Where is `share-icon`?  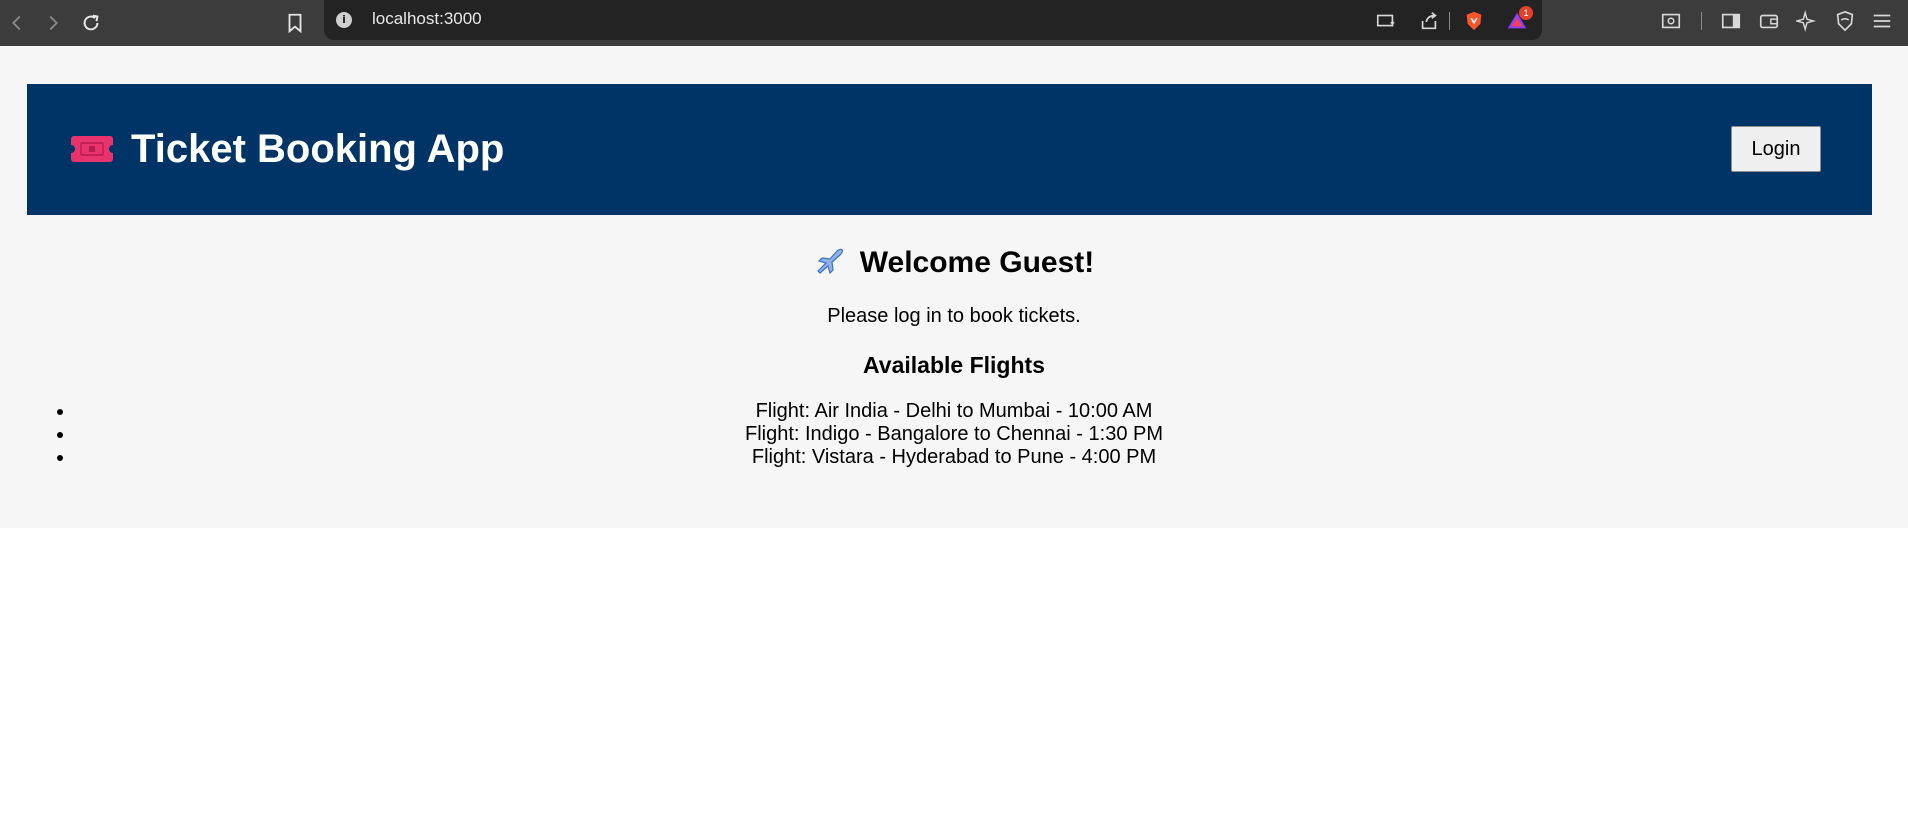 share-icon is located at coordinates (1429, 21).